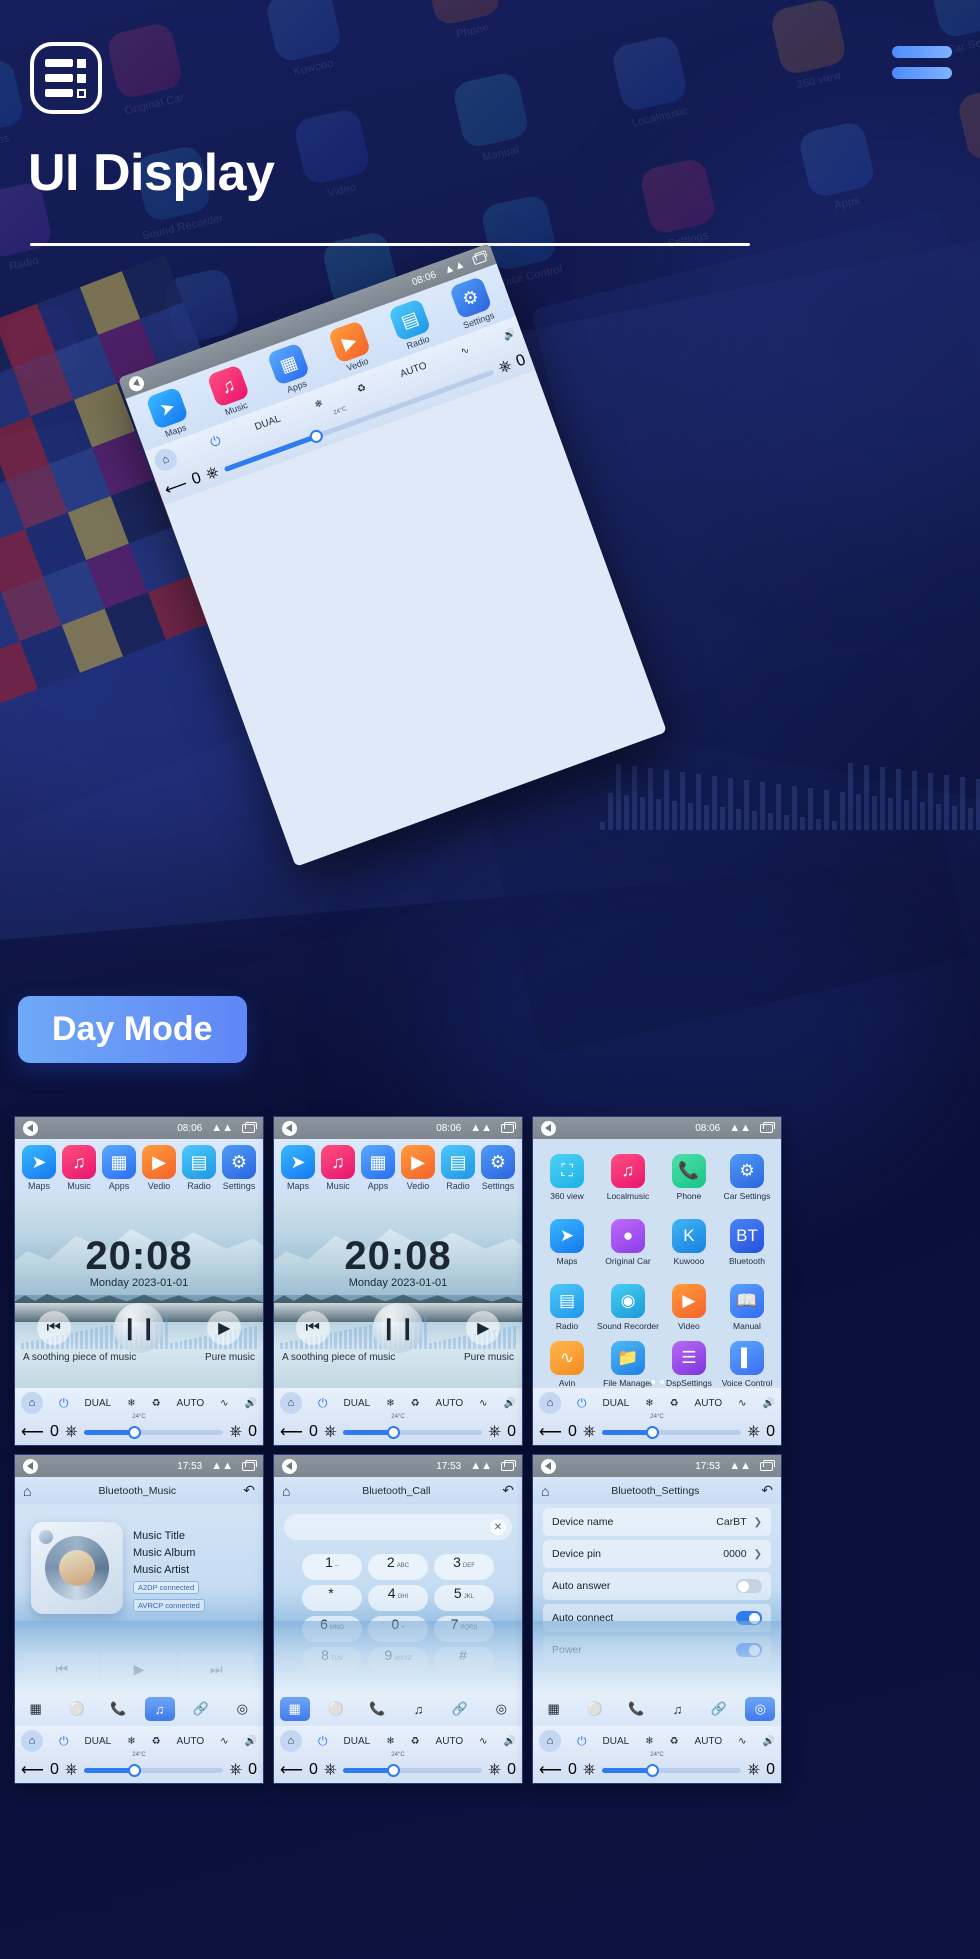 This screenshot has height=1959, width=980. Describe the element at coordinates (628, 1177) in the screenshot. I see `app-cell-localmusic: ♫ Localmusic` at that location.